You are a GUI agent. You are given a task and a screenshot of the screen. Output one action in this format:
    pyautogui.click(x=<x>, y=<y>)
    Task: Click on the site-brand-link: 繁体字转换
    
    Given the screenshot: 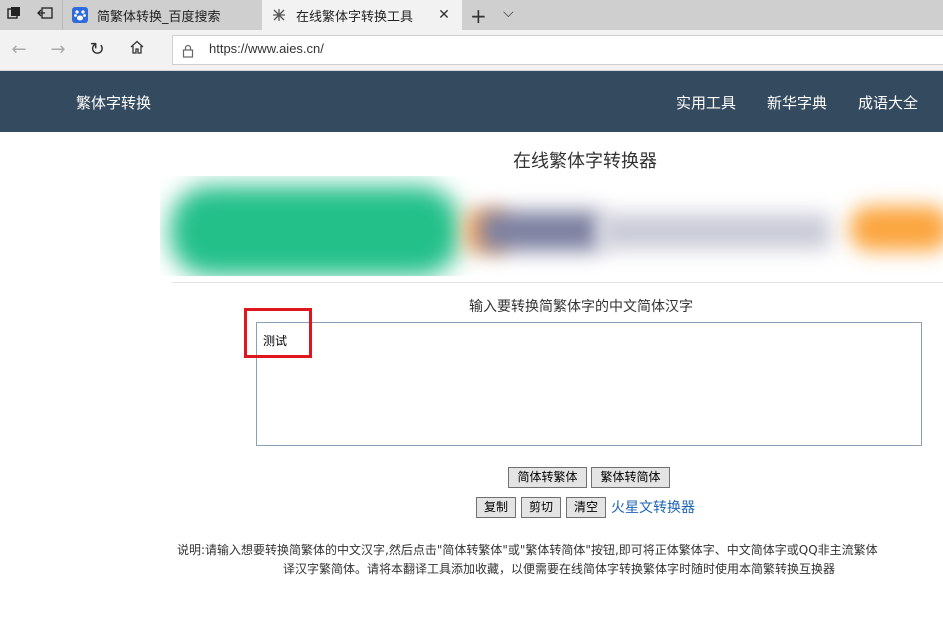 What is the action you would take?
    pyautogui.click(x=113, y=102)
    